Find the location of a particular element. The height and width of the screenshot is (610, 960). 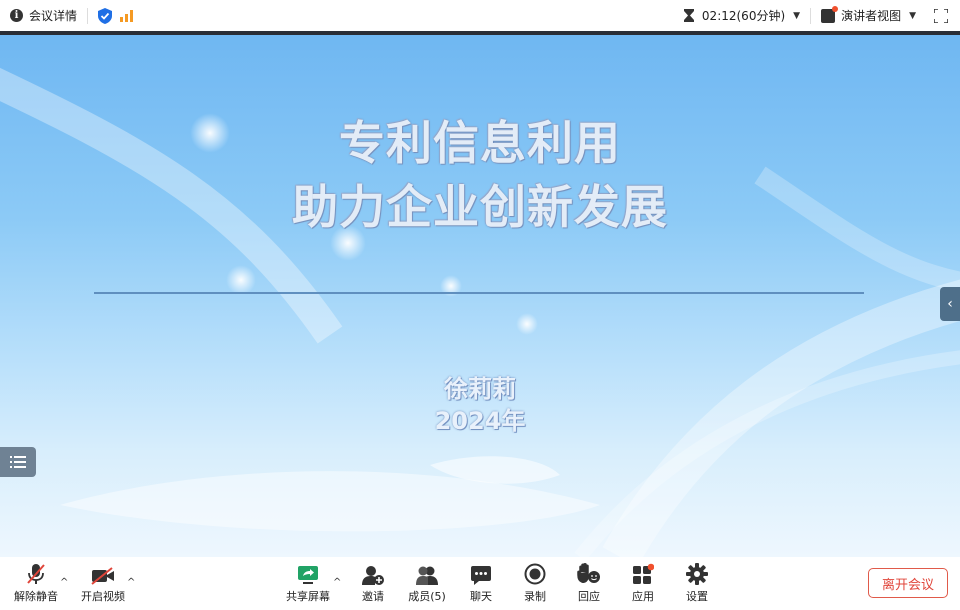

unmute-button: 解除静音 is located at coordinates (36, 583).